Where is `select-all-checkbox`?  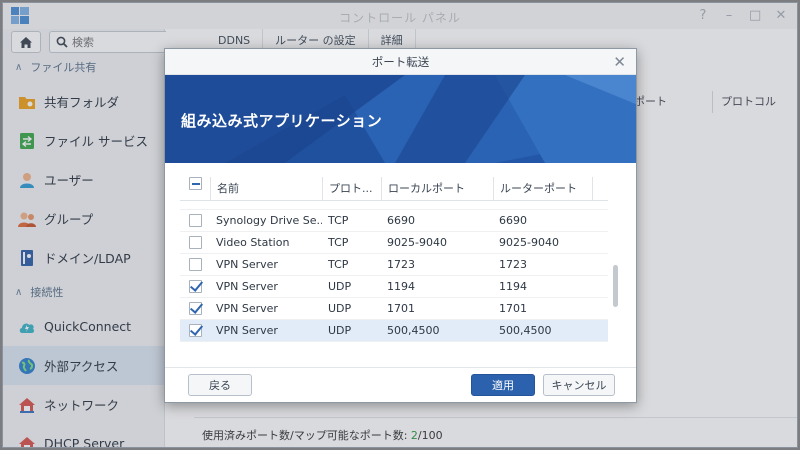
select-all-checkbox is located at coordinates (195, 183).